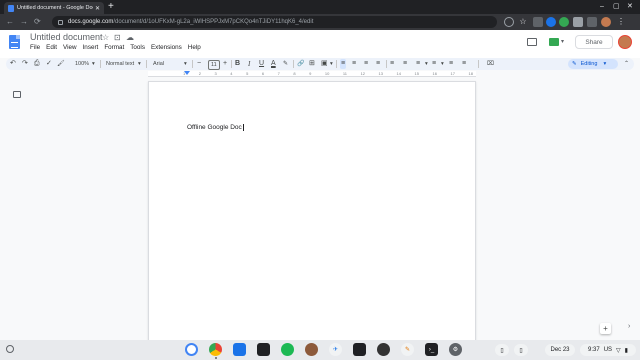 The image size is (640, 360). What do you see at coordinates (199, 64) in the screenshot?
I see `decrease-font-size-icon: −` at bounding box center [199, 64].